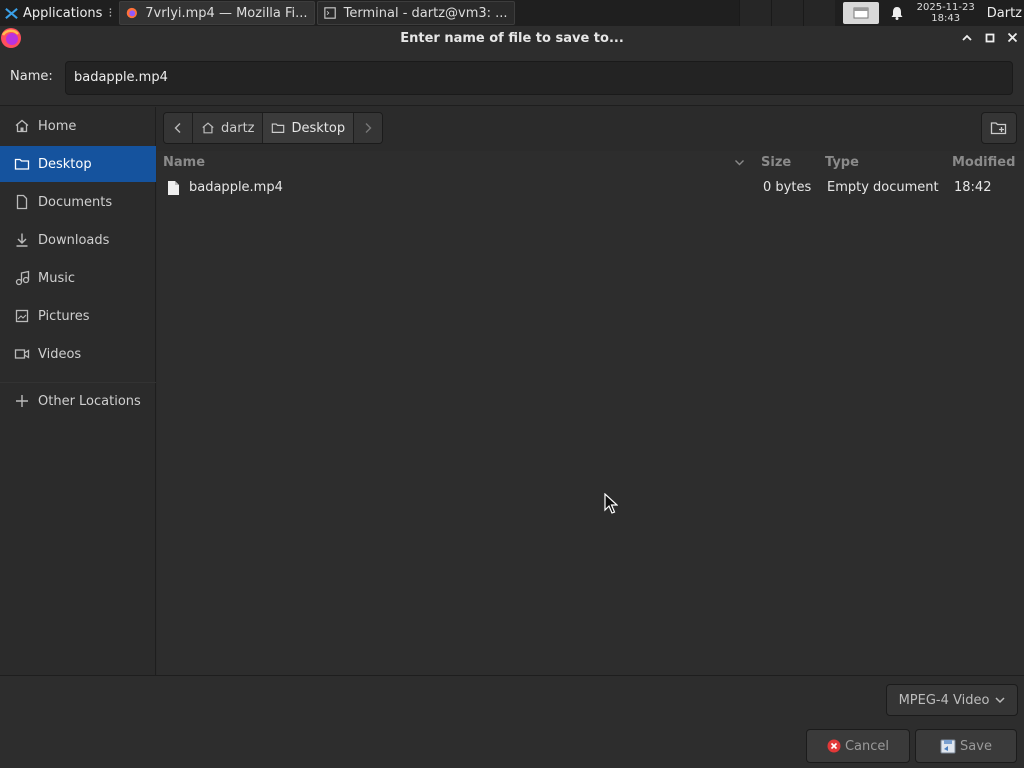 The image size is (1024, 768). I want to click on chevron-down-icon, so click(1000, 699).